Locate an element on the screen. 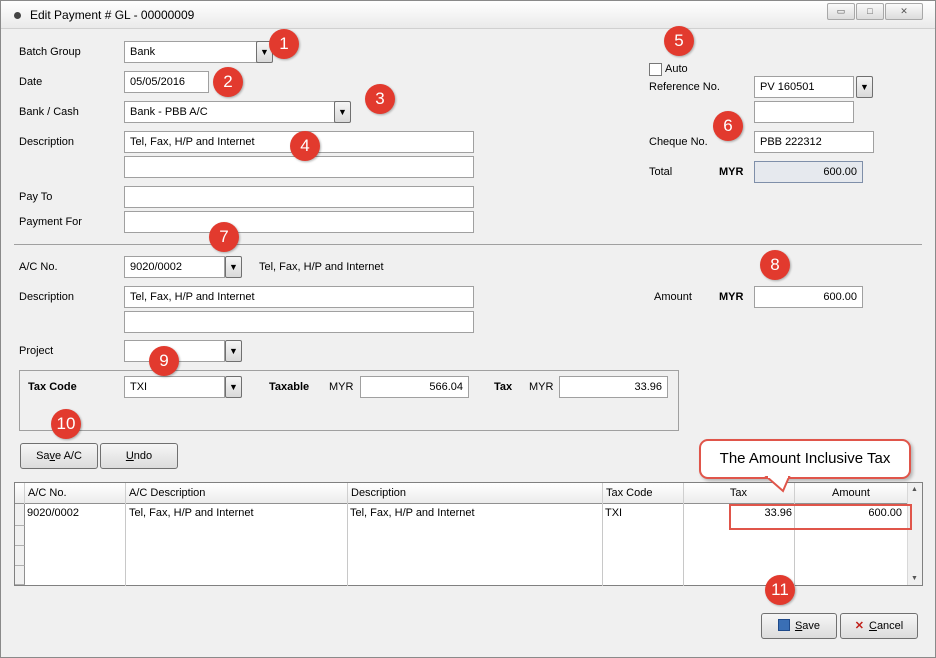  tax-code-field: TXI is located at coordinates (174, 387).